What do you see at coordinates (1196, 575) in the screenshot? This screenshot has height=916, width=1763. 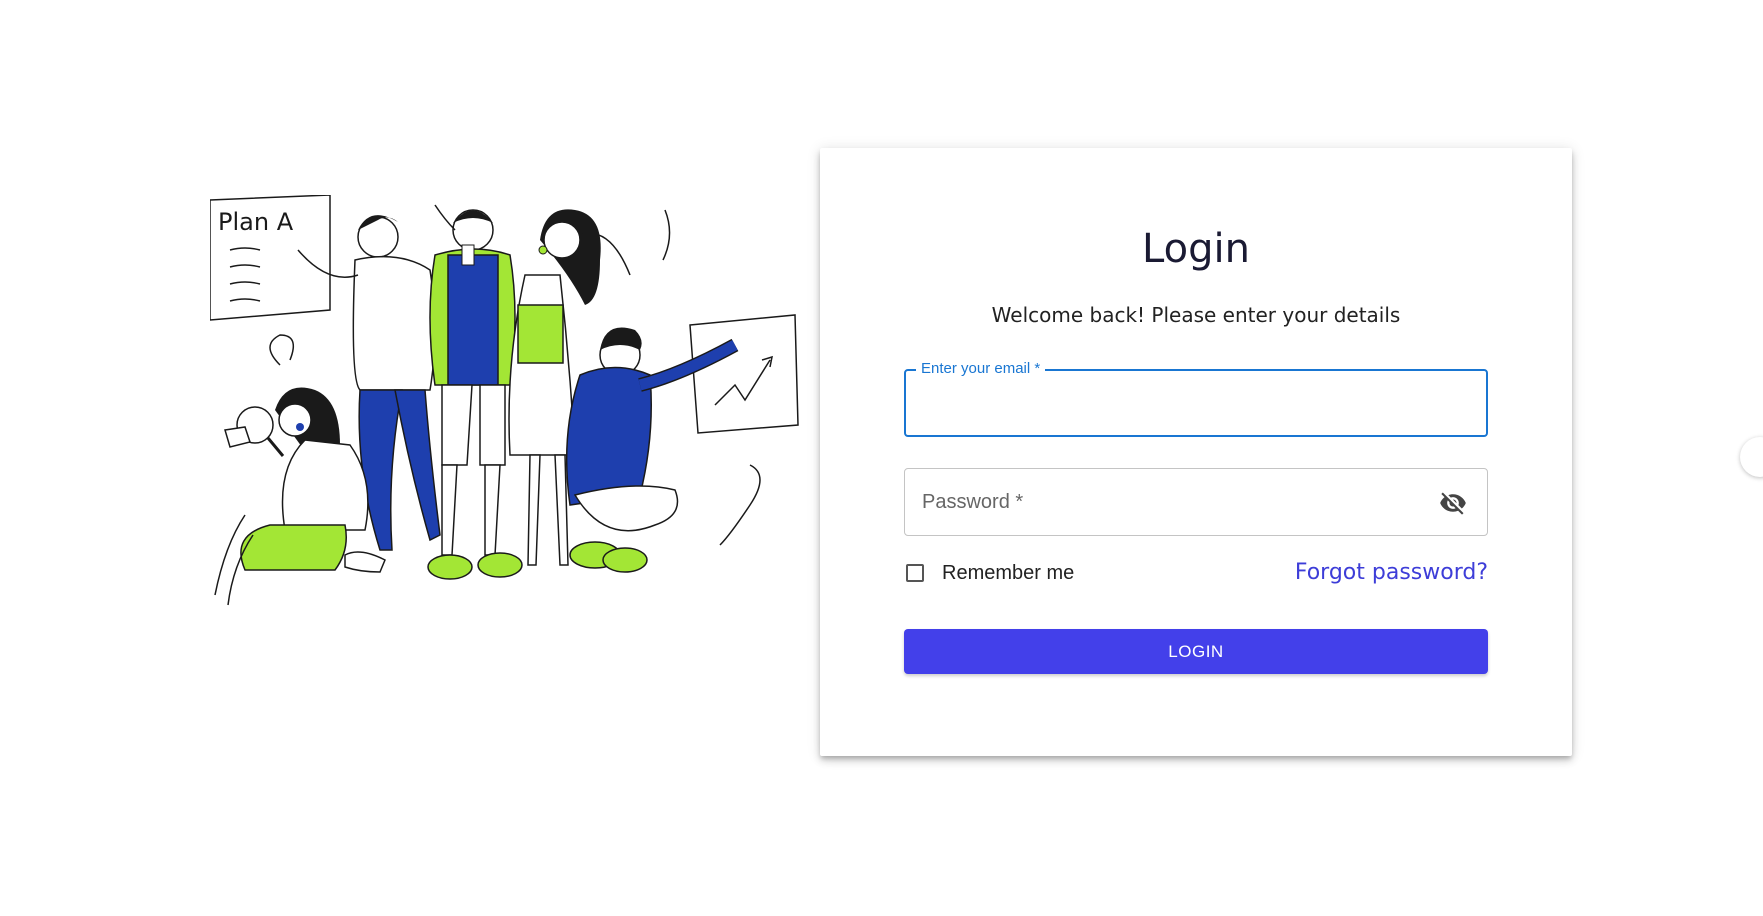 I see `remember-row: Remember me Forgot password?` at bounding box center [1196, 575].